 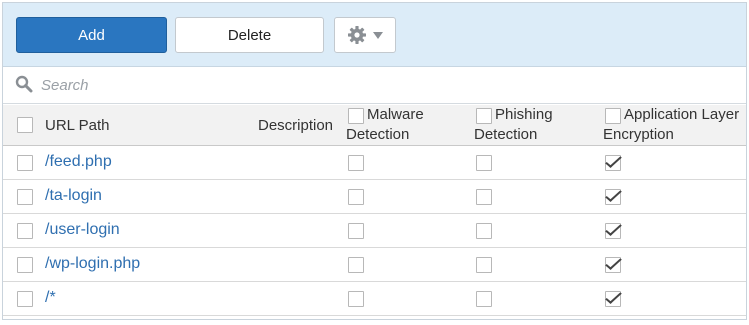 I want to click on search-bar, so click(x=374, y=86).